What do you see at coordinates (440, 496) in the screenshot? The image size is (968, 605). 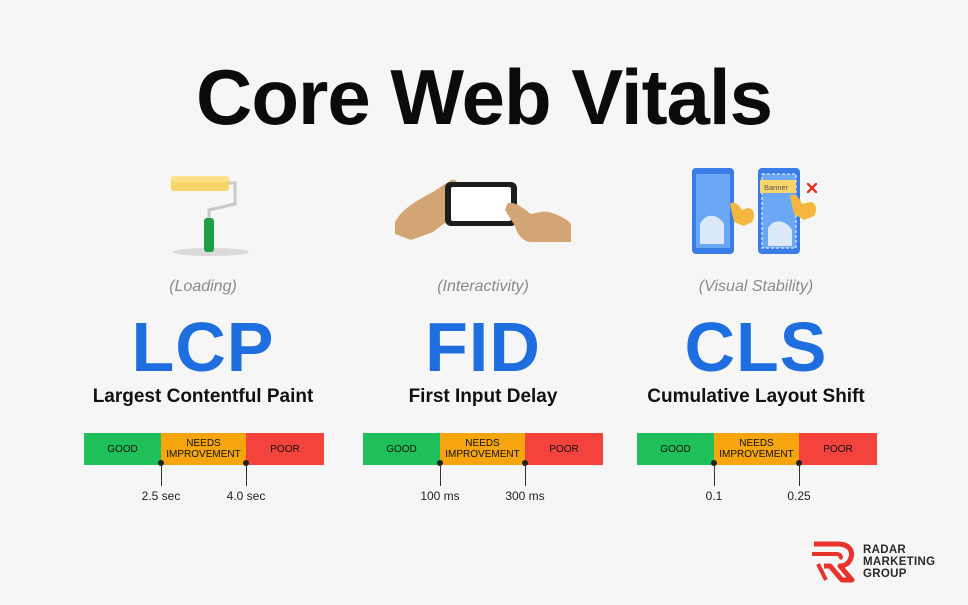 I see `threshold-label: 100 ms` at bounding box center [440, 496].